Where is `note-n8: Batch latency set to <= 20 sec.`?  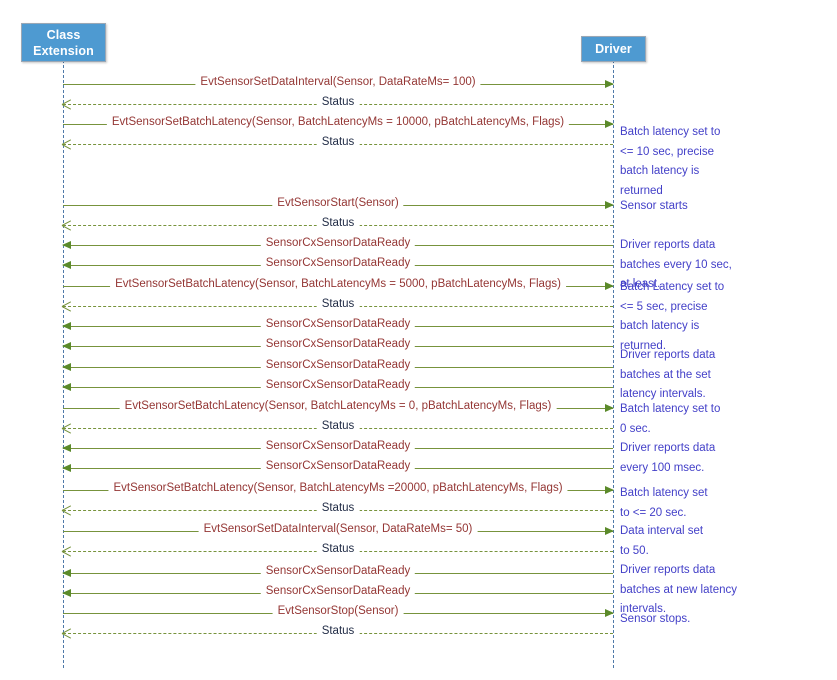 note-n8: Batch latency set to <= 20 sec. is located at coordinates (664, 503).